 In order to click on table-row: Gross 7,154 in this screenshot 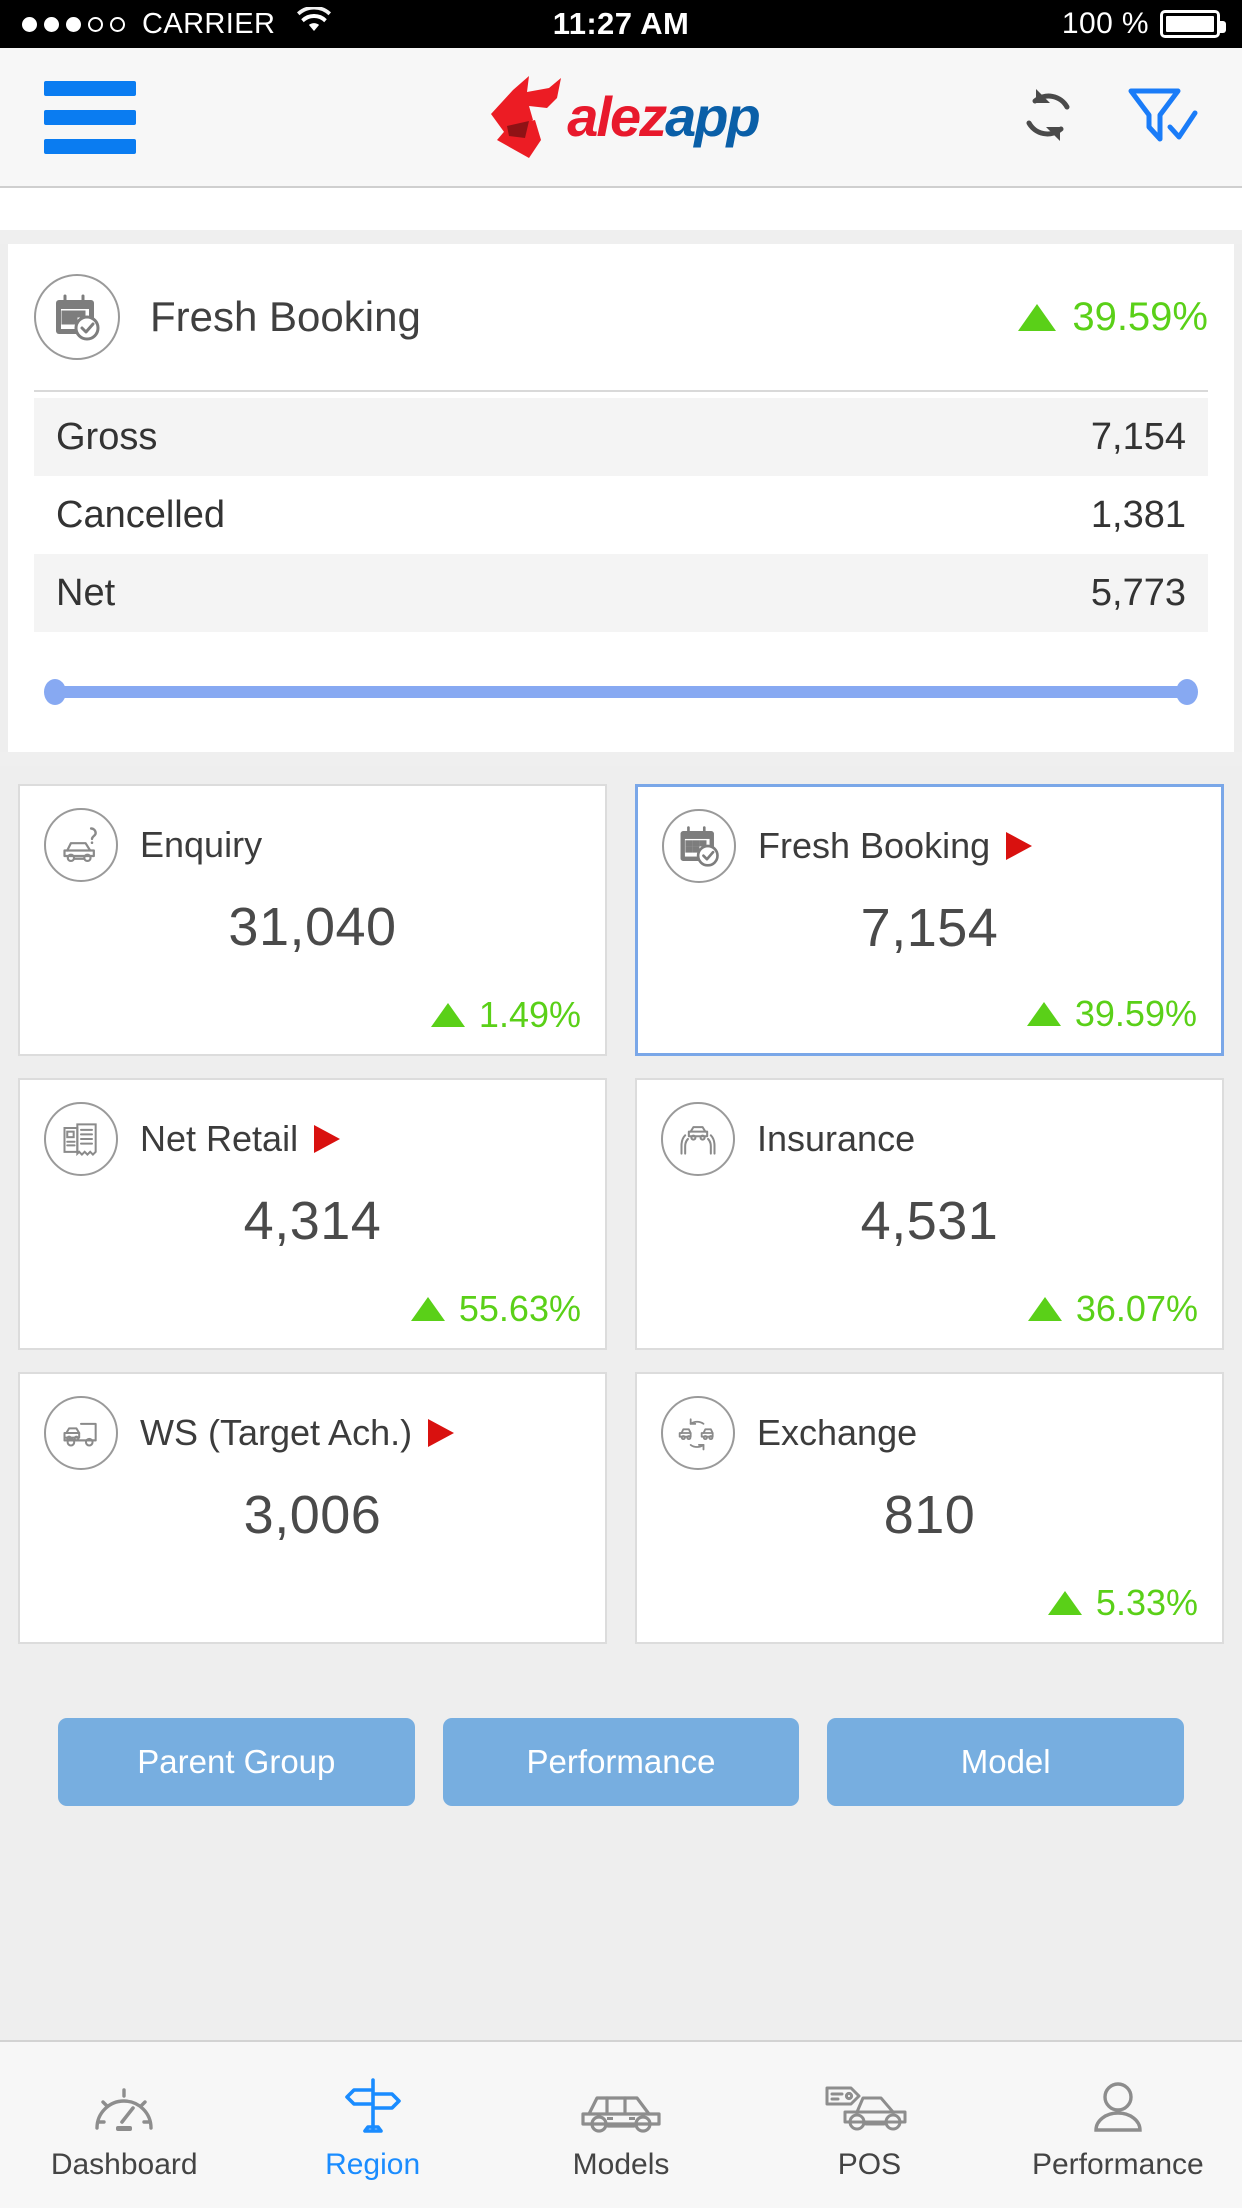, I will do `click(621, 437)`.